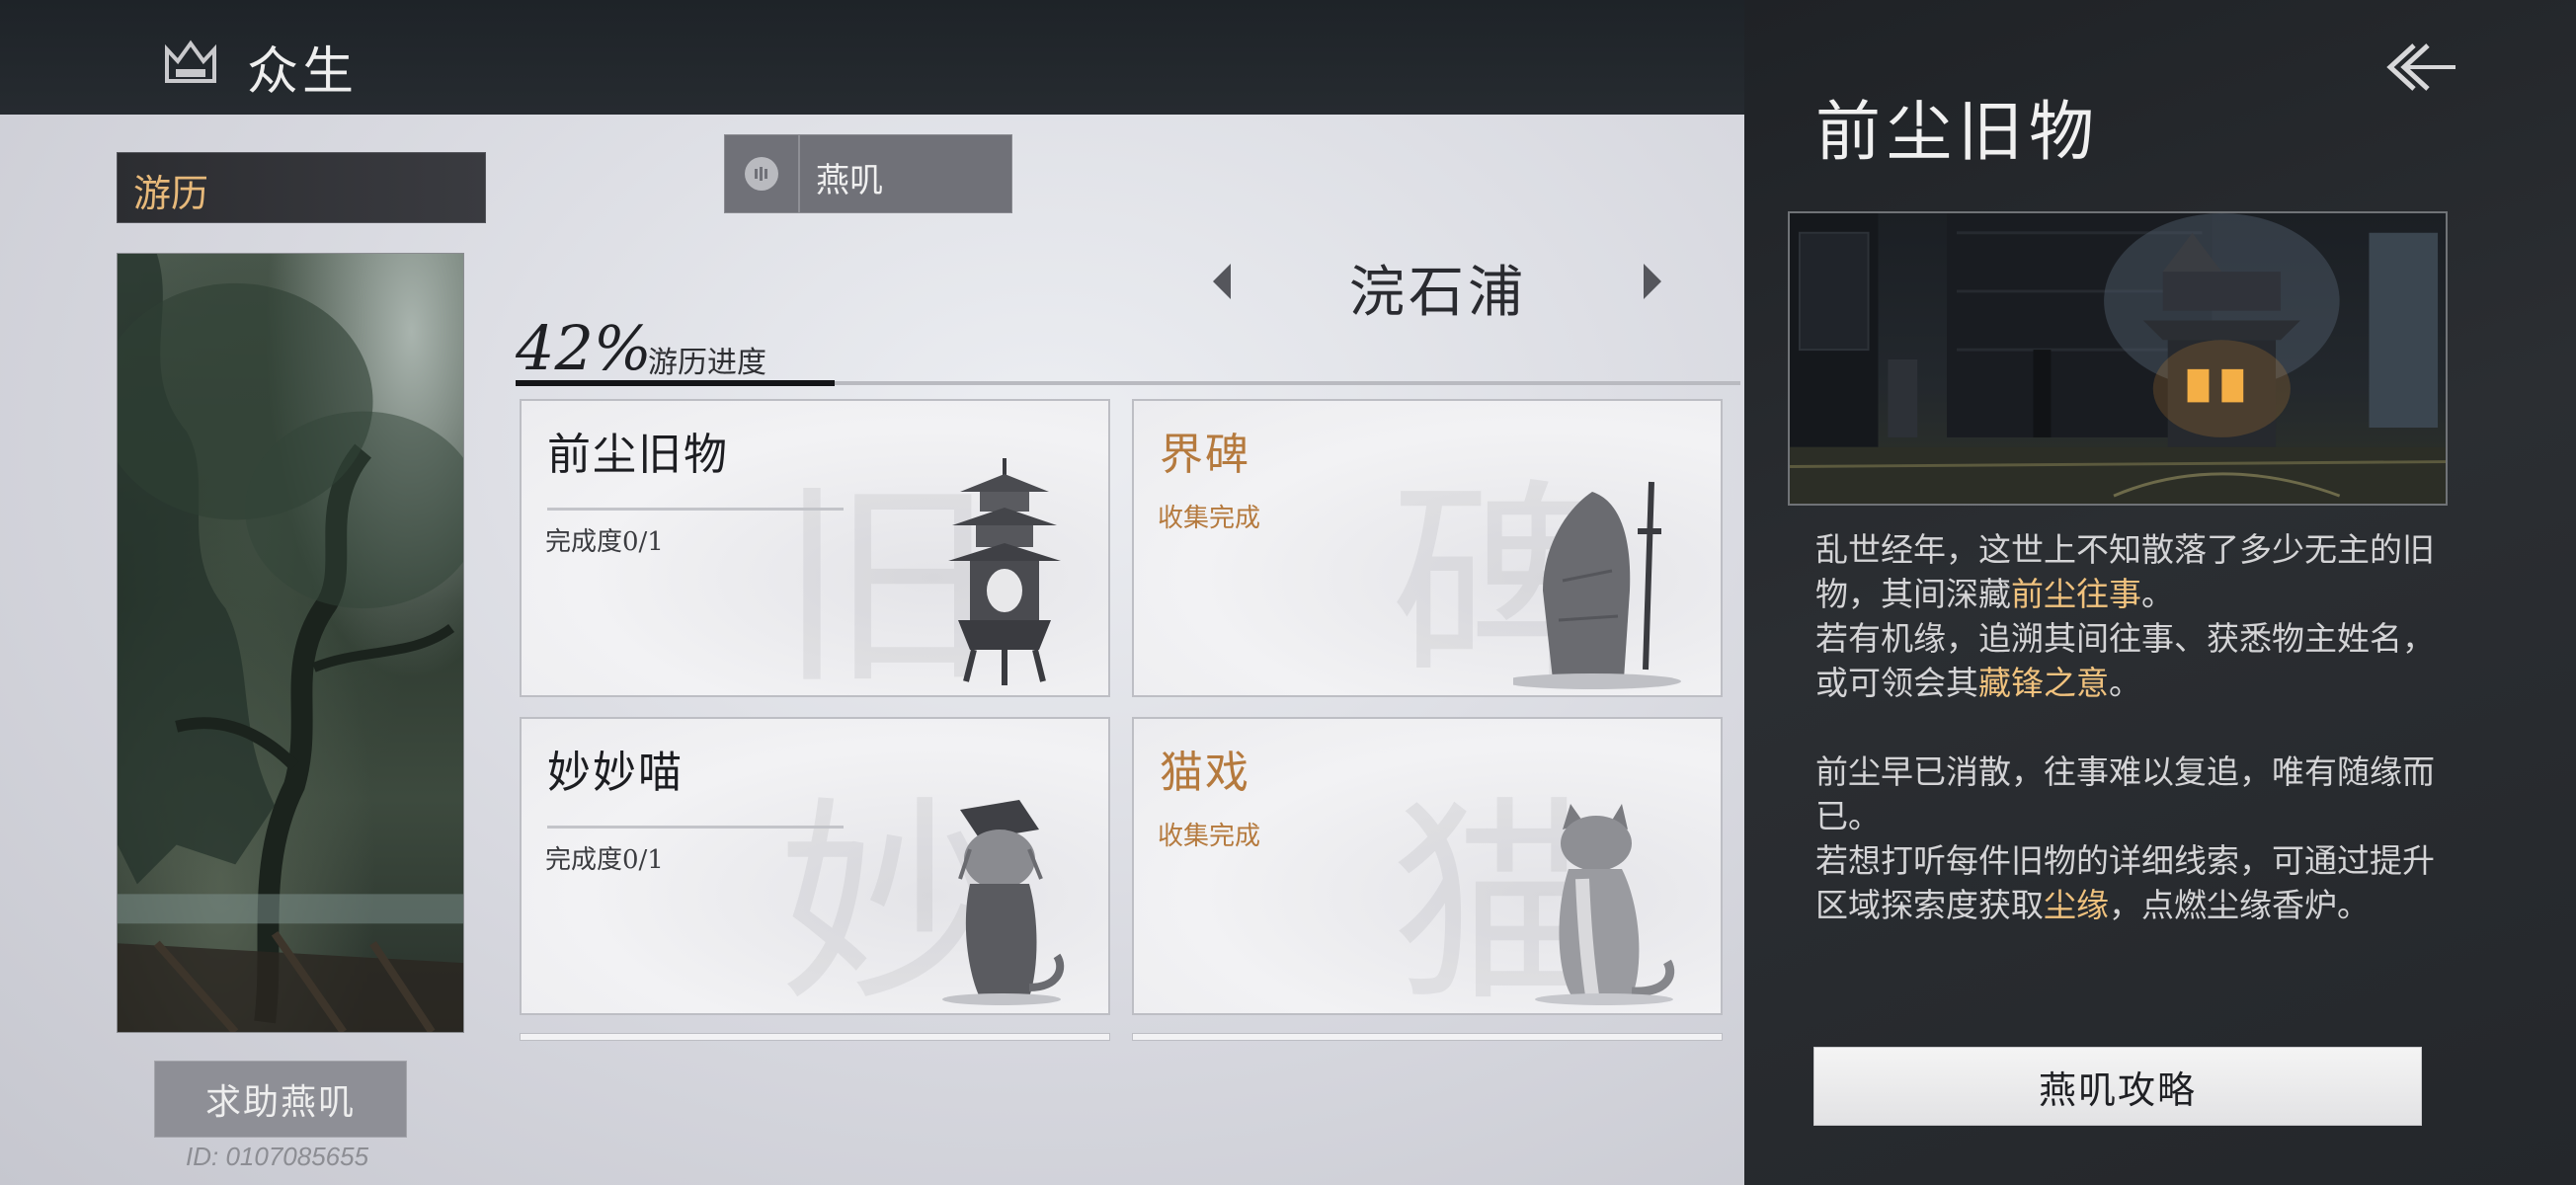 The width and height of the screenshot is (2576, 1185). I want to click on highlighted-text: 尘缘, so click(2076, 905).